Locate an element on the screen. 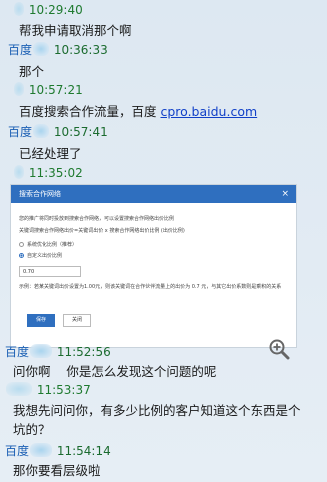 This screenshot has height=482, width=327. message-header: 10:29:40 is located at coordinates (48, 10).